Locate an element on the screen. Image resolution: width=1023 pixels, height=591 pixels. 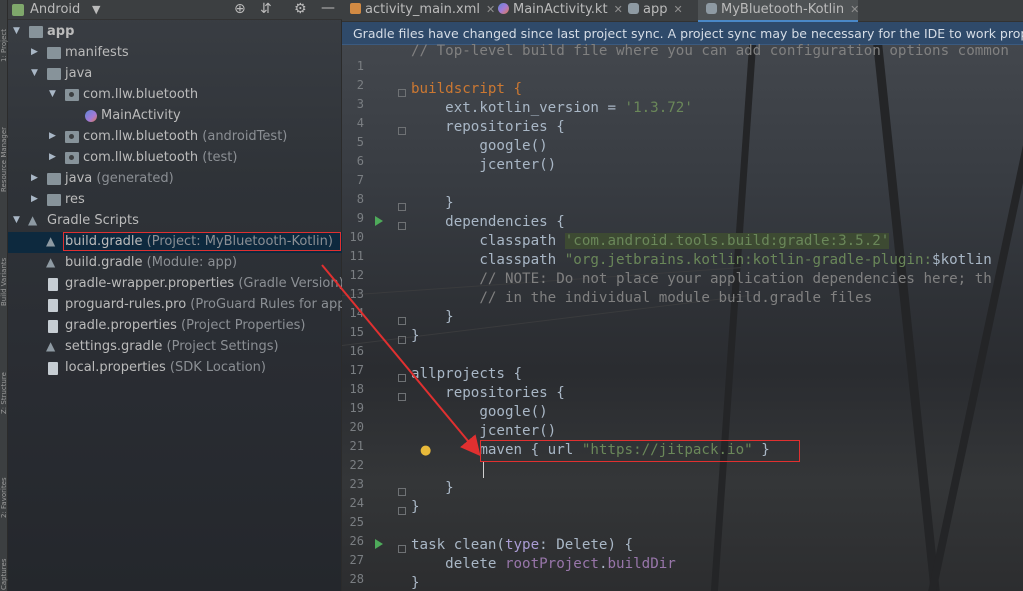
tree-item-build-gradle-module: ▲ build.gradle (Module: app) is located at coordinates (175, 263).